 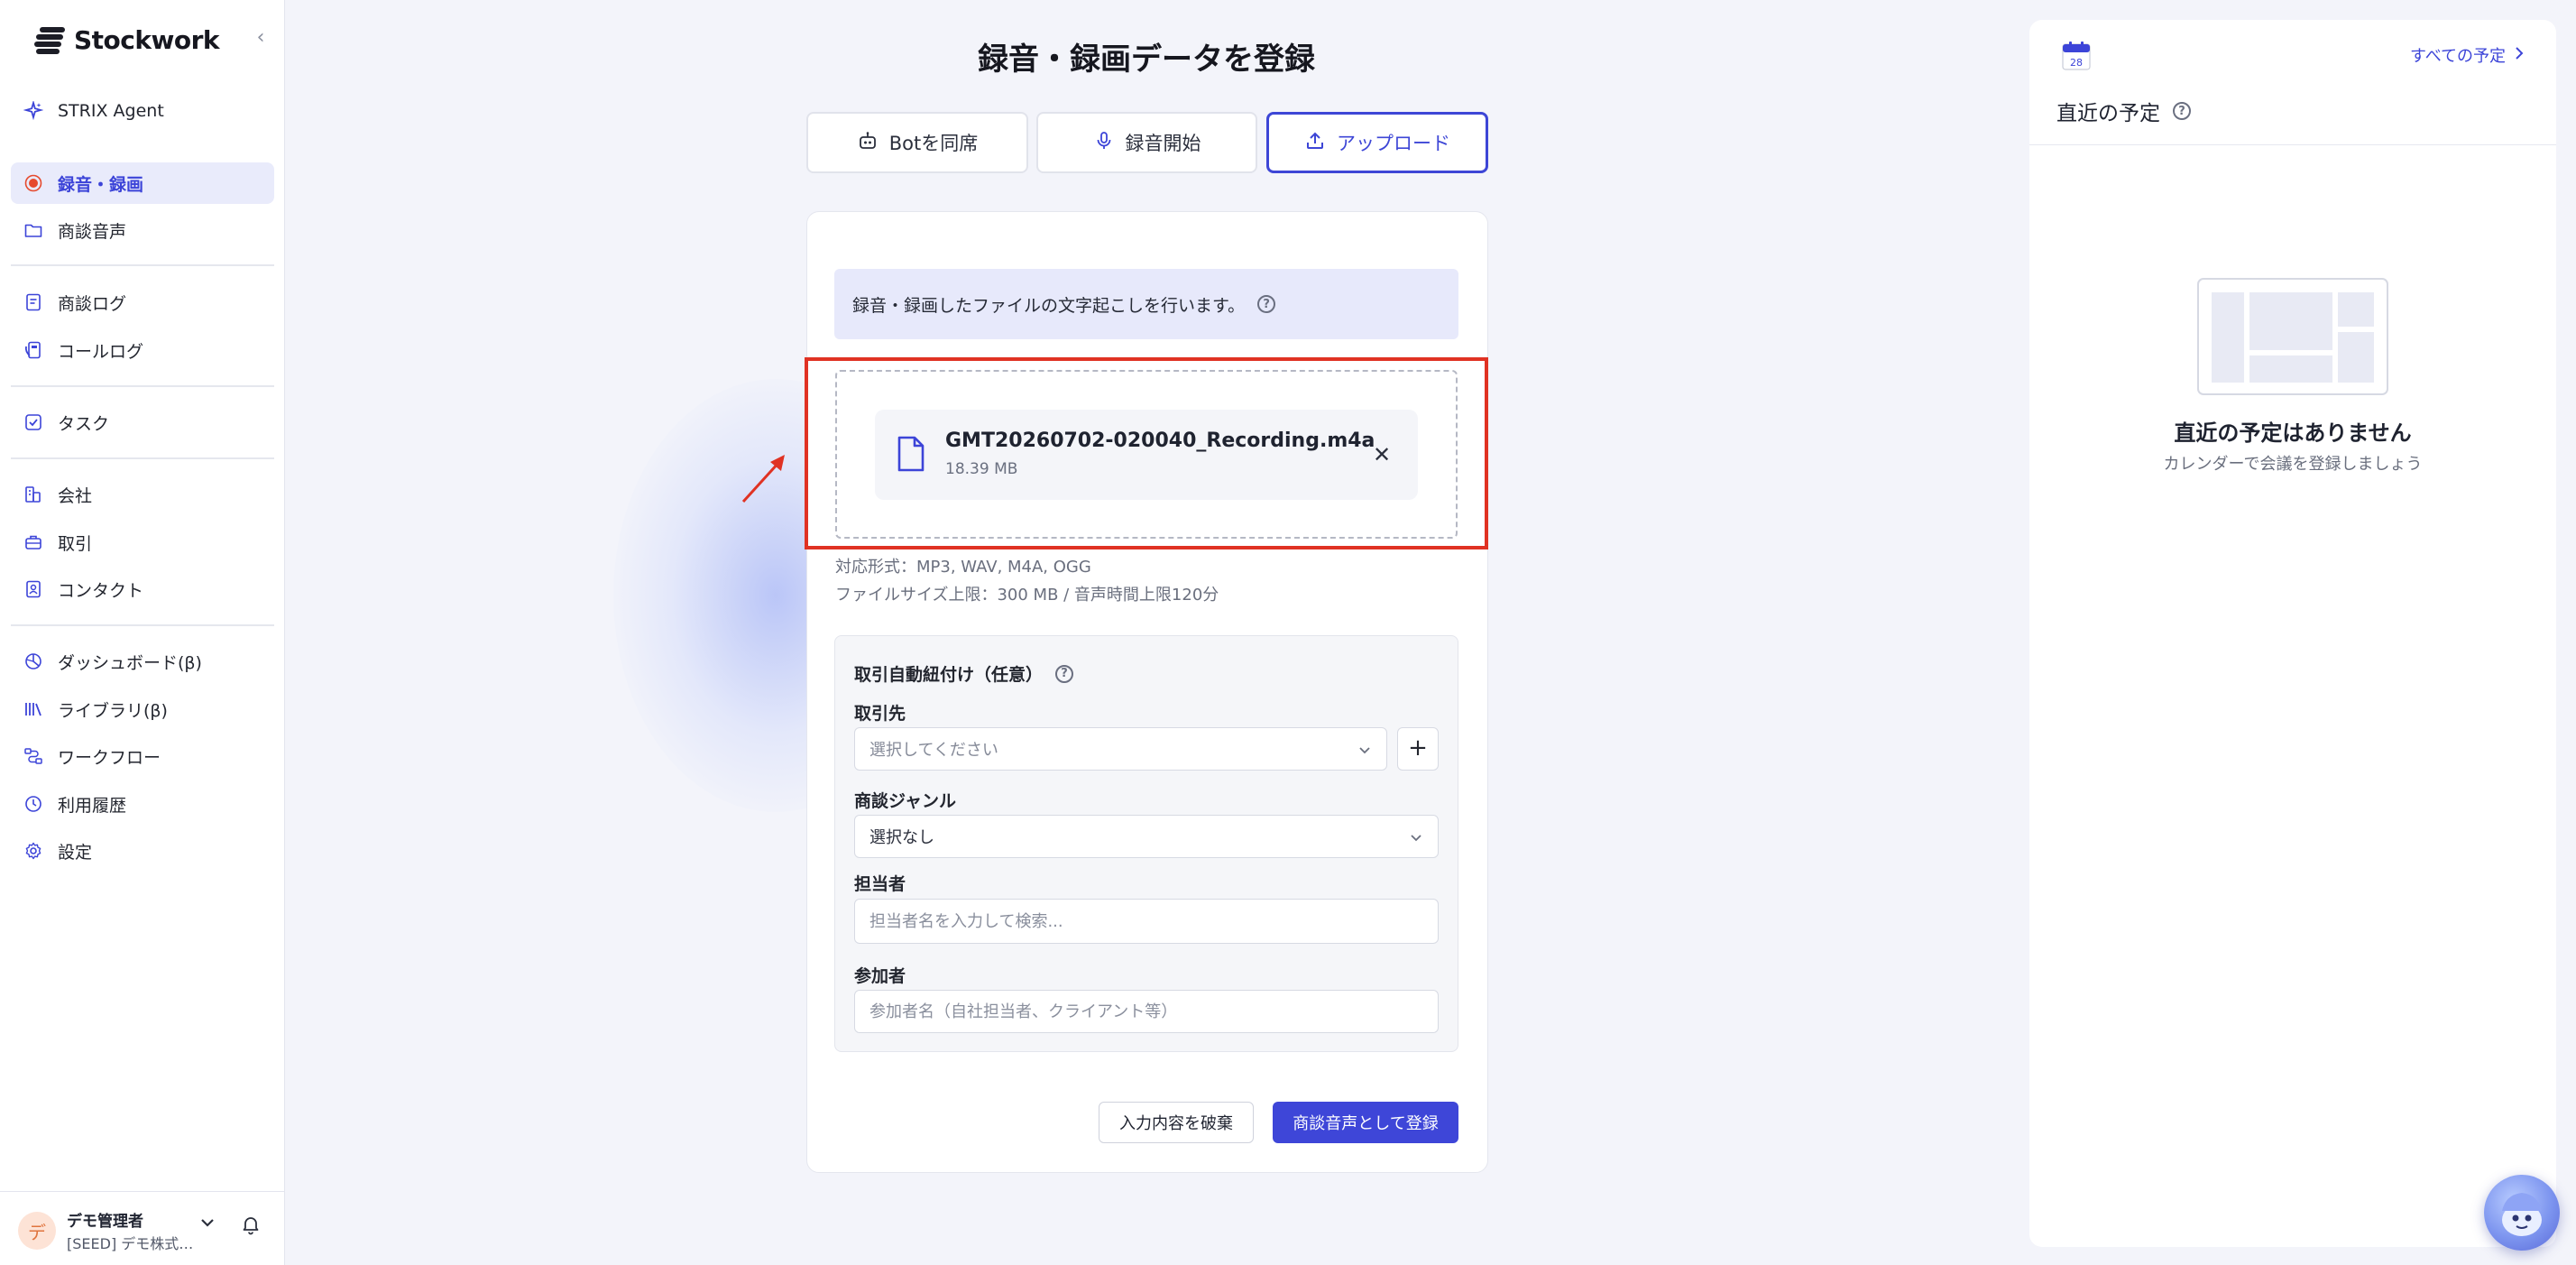 I want to click on app-logo: Stockwork, so click(x=127, y=39).